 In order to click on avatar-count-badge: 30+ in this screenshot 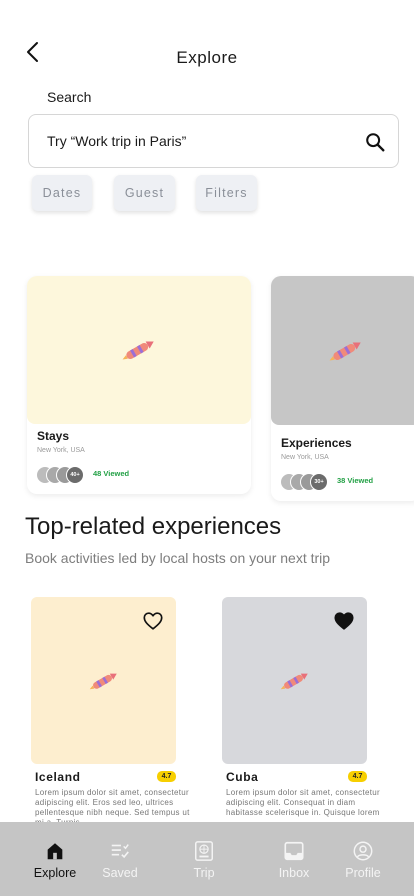, I will do `click(319, 482)`.